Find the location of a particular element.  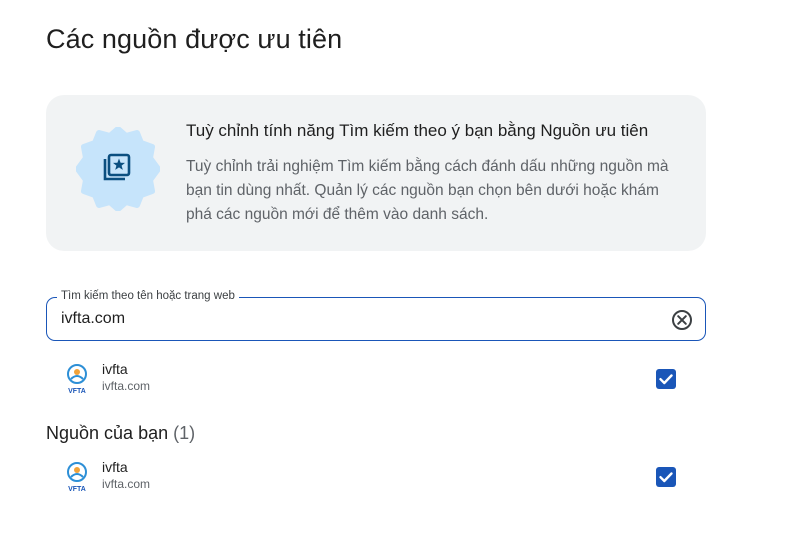

page-title: Các nguồn được ưu tiên is located at coordinates (194, 39).